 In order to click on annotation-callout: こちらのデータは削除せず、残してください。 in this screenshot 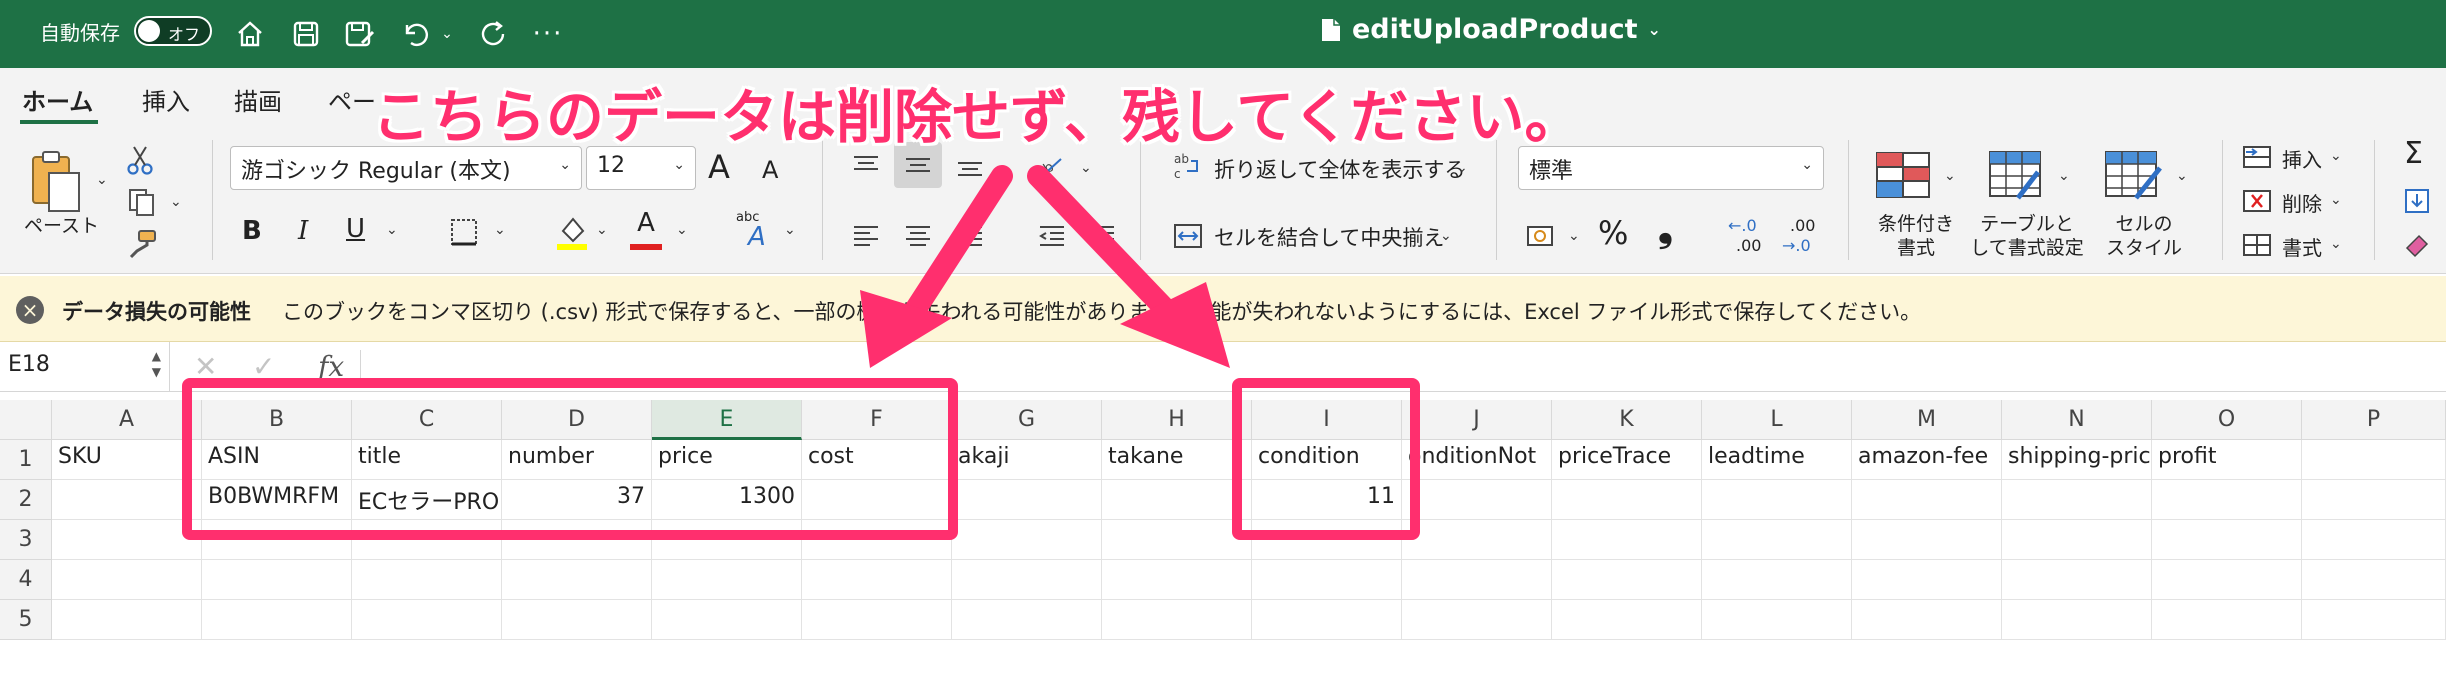, I will do `click(977, 117)`.